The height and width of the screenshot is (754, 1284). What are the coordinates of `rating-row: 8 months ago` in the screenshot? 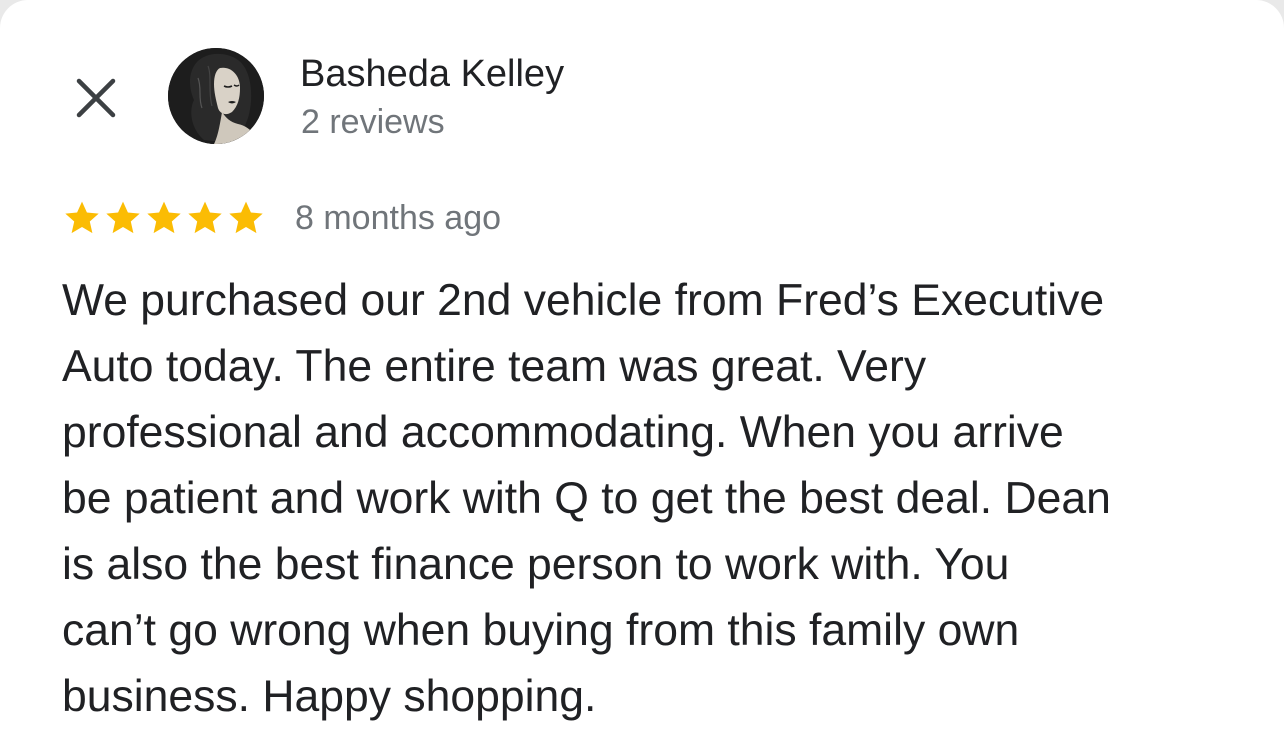 It's located at (281, 218).